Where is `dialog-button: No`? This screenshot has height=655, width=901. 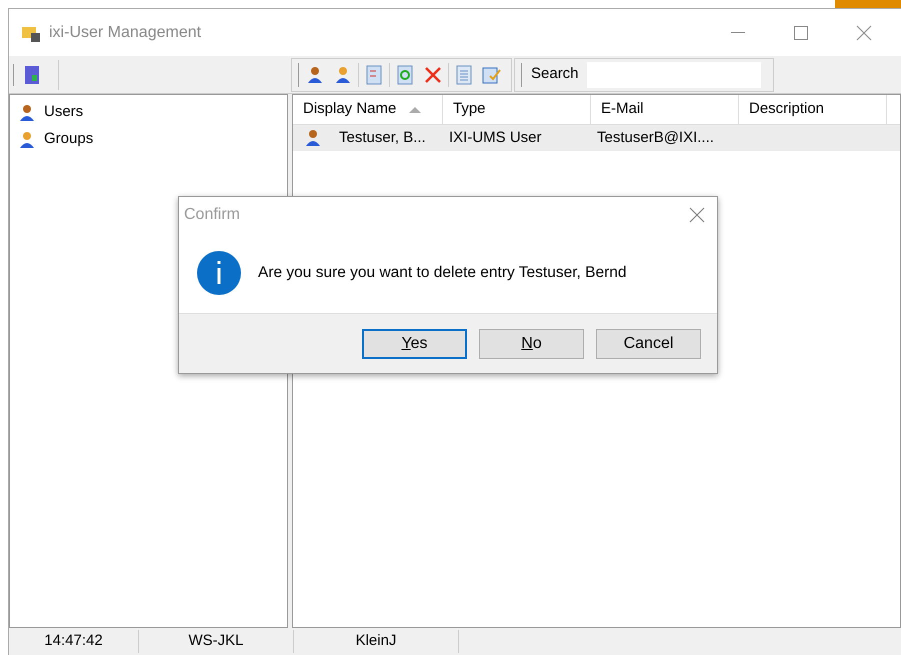
dialog-button: No is located at coordinates (531, 343).